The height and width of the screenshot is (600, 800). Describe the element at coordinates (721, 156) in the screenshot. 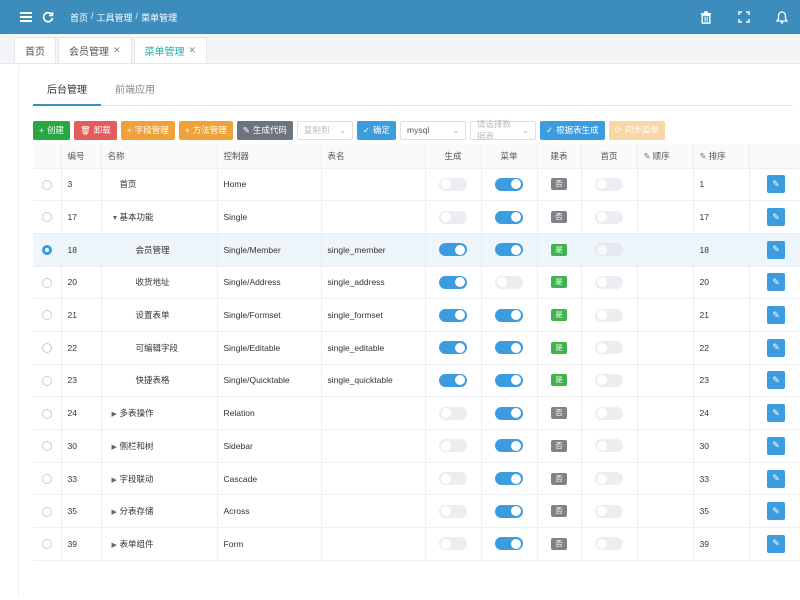

I see `column-header-sort: ✎ 排序` at that location.